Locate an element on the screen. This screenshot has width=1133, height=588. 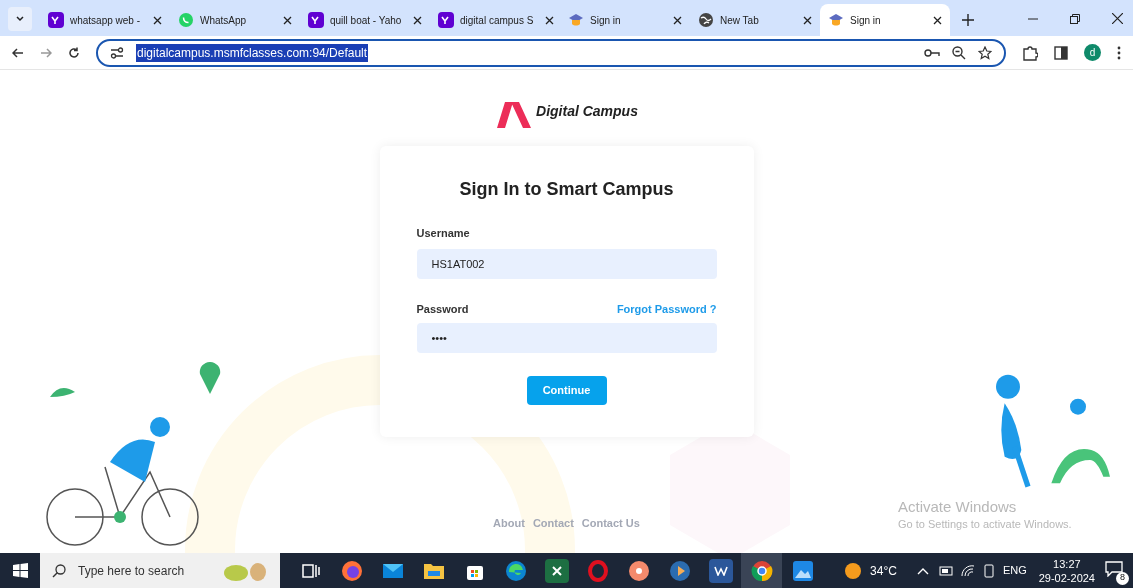
wifi-icon is located at coordinates (967, 570).